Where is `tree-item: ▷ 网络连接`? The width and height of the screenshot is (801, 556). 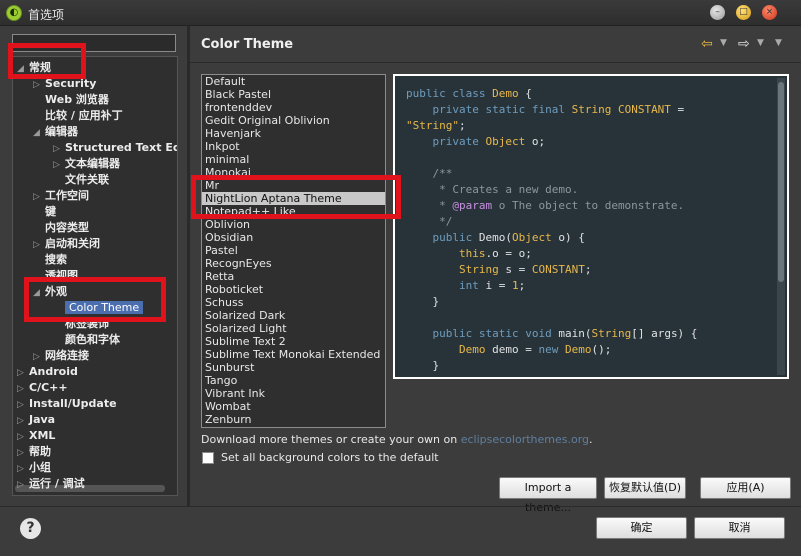 tree-item: ▷ 网络连接 is located at coordinates (61, 356).